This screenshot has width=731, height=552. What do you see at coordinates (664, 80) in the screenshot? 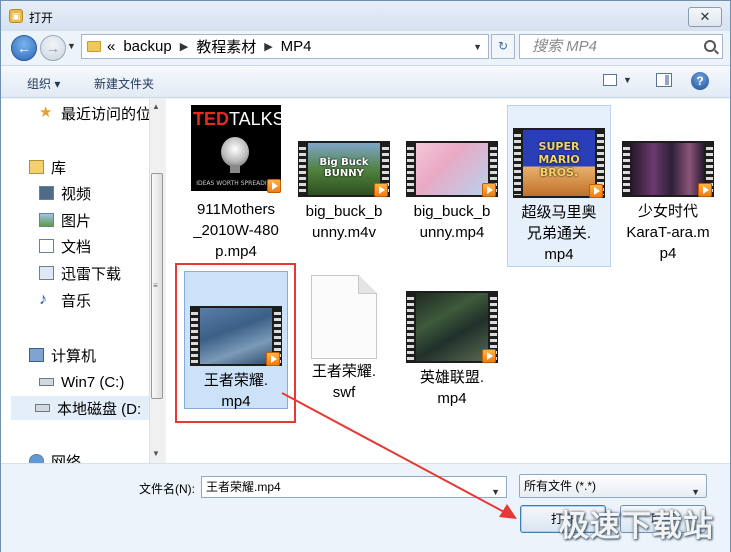
I see `preview-pane-icon` at bounding box center [664, 80].